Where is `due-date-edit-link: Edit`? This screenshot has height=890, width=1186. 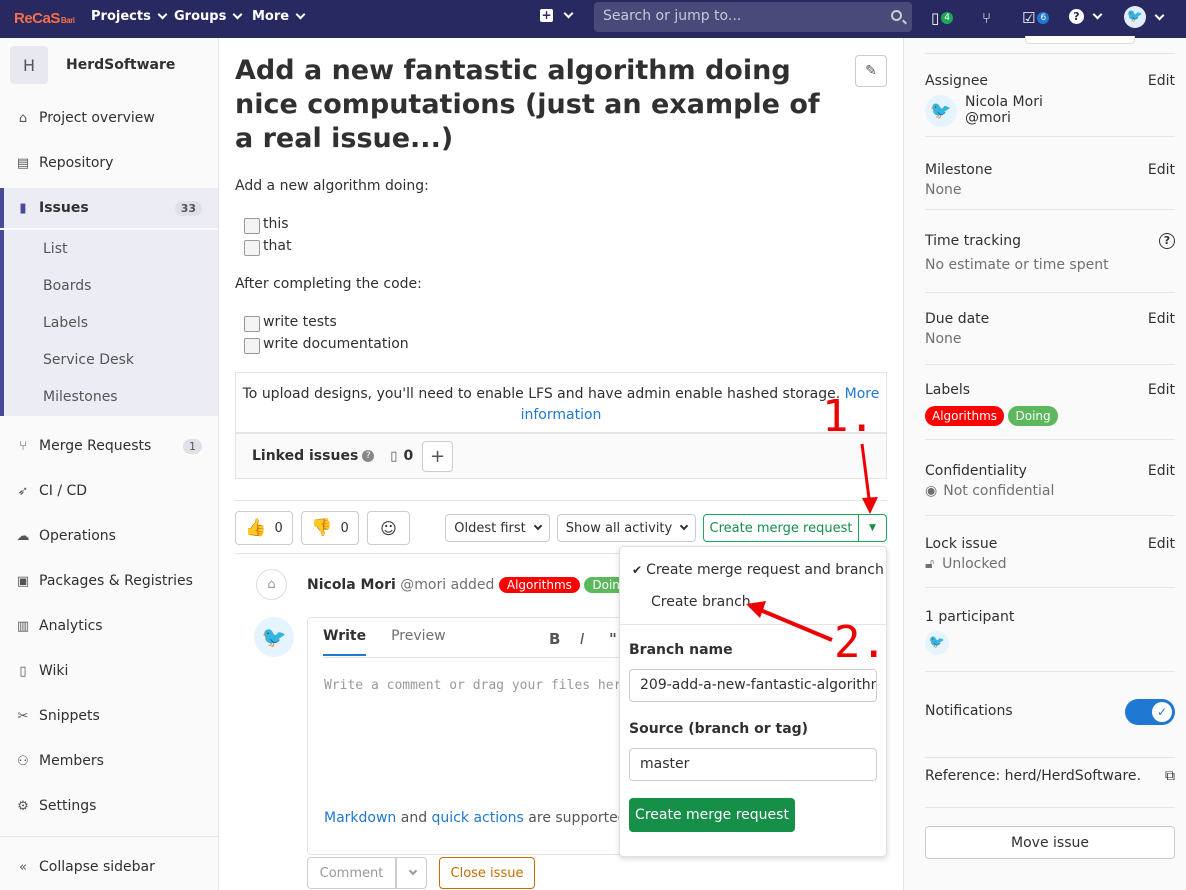 due-date-edit-link: Edit is located at coordinates (1161, 319).